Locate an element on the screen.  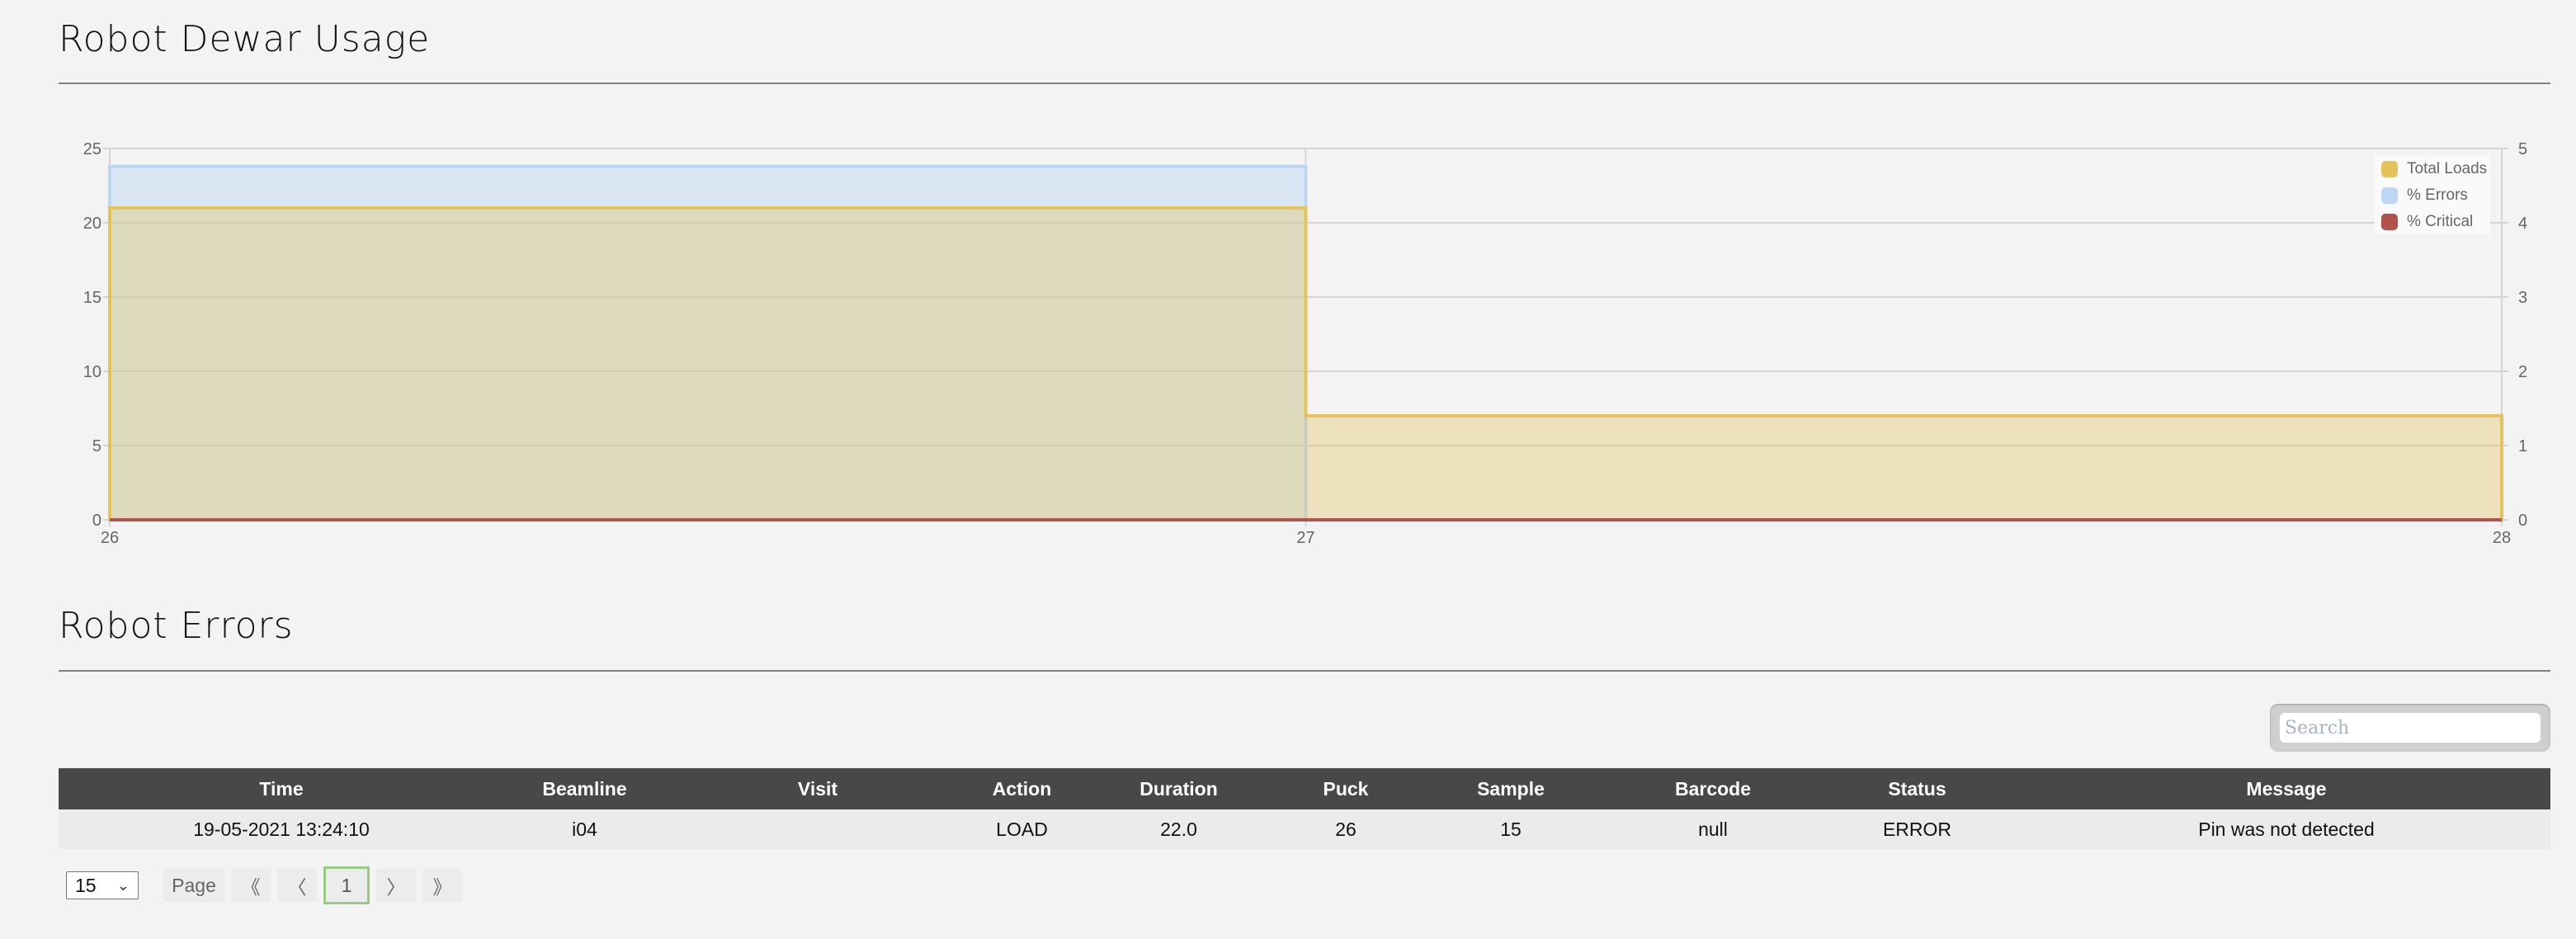
cell-puck: 26 is located at coordinates (1346, 829).